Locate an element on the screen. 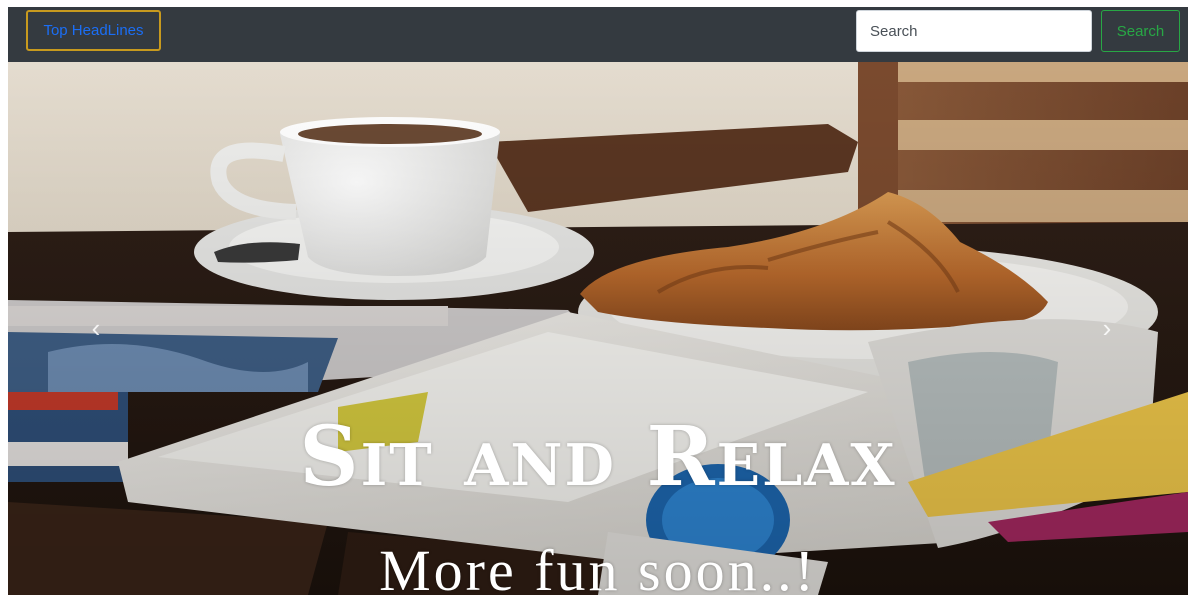  top-headlines-button: Top HeadLines is located at coordinates (93, 30).